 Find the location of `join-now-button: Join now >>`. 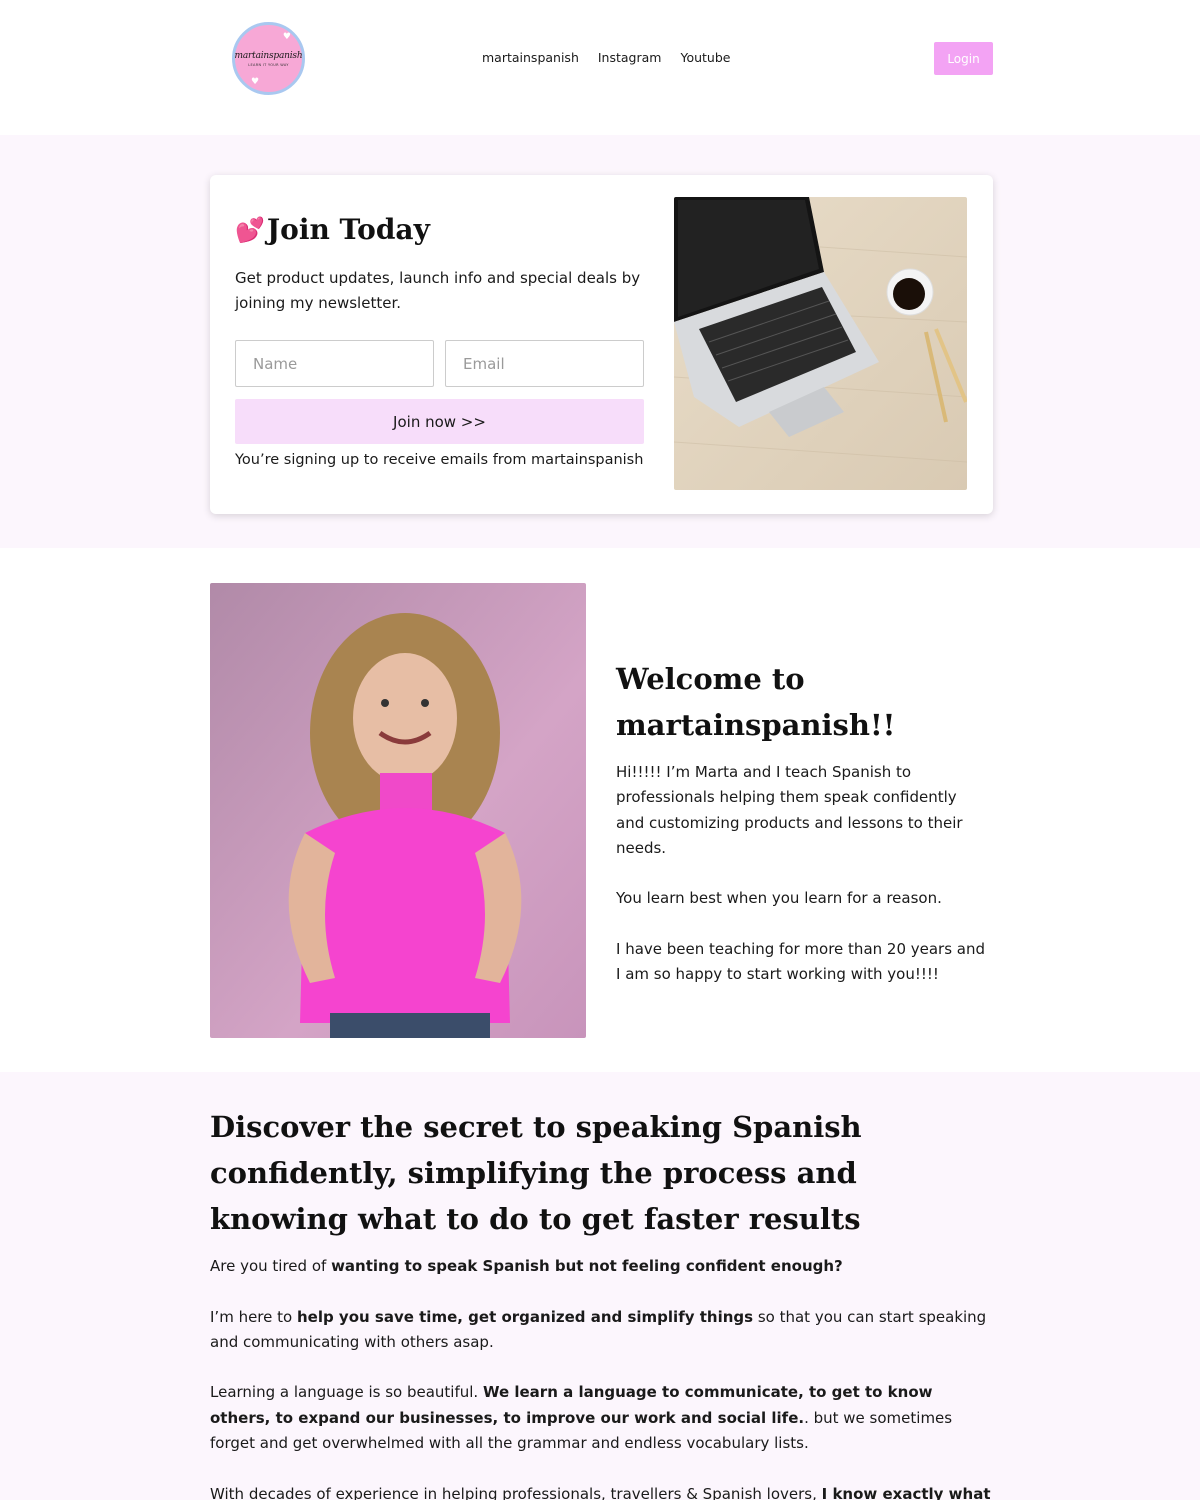

join-now-button: Join now >> is located at coordinates (439, 421).